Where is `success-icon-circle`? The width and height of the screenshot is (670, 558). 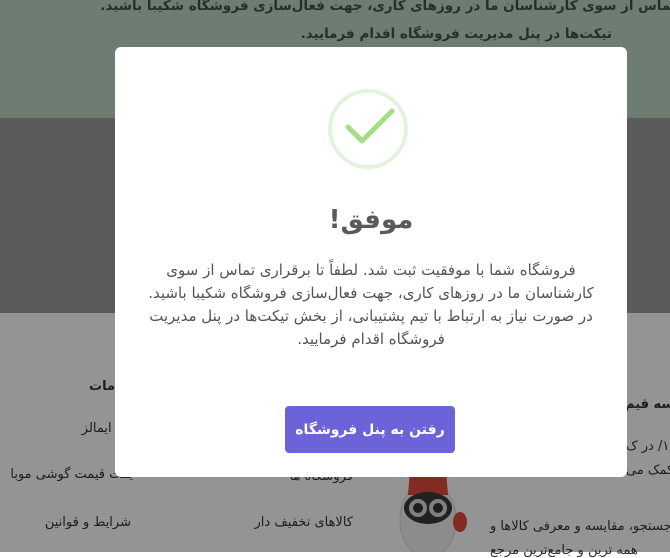
success-icon-circle is located at coordinates (368, 129).